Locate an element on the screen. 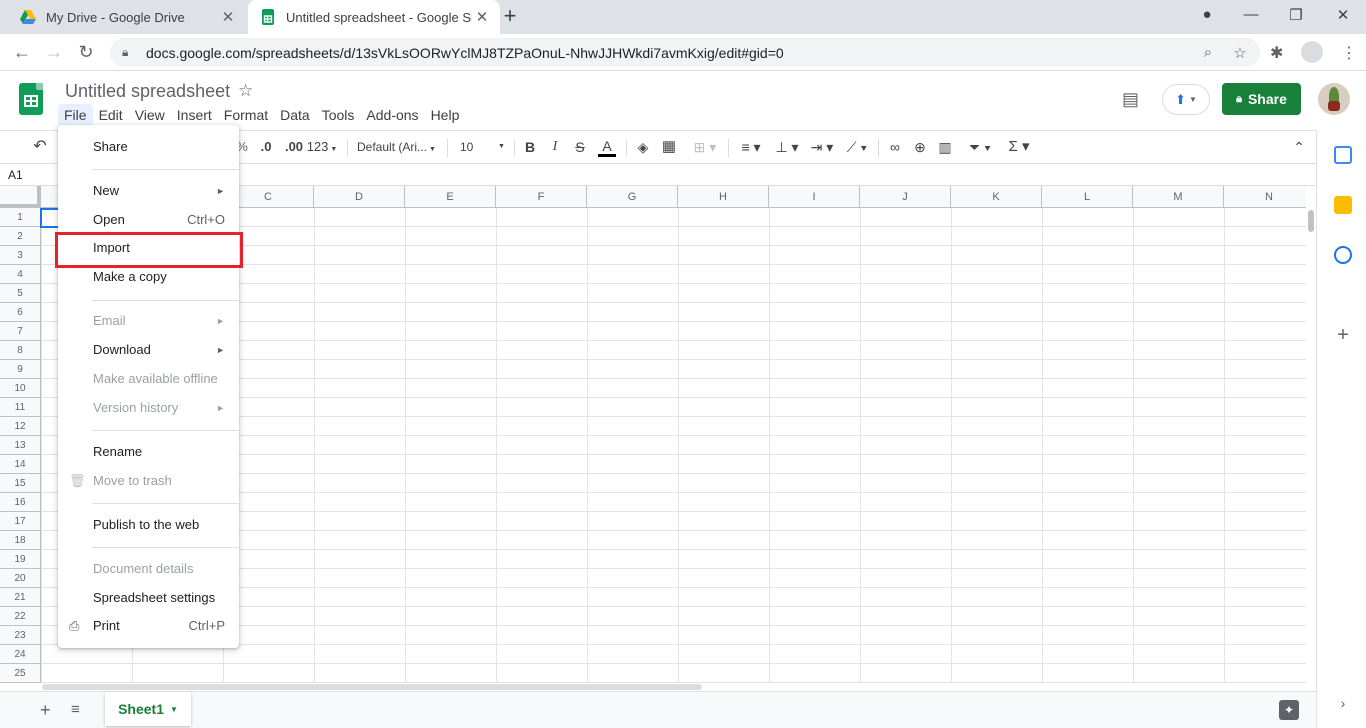 This screenshot has width=1366, height=728. row-header-17: 17 is located at coordinates (20, 521).